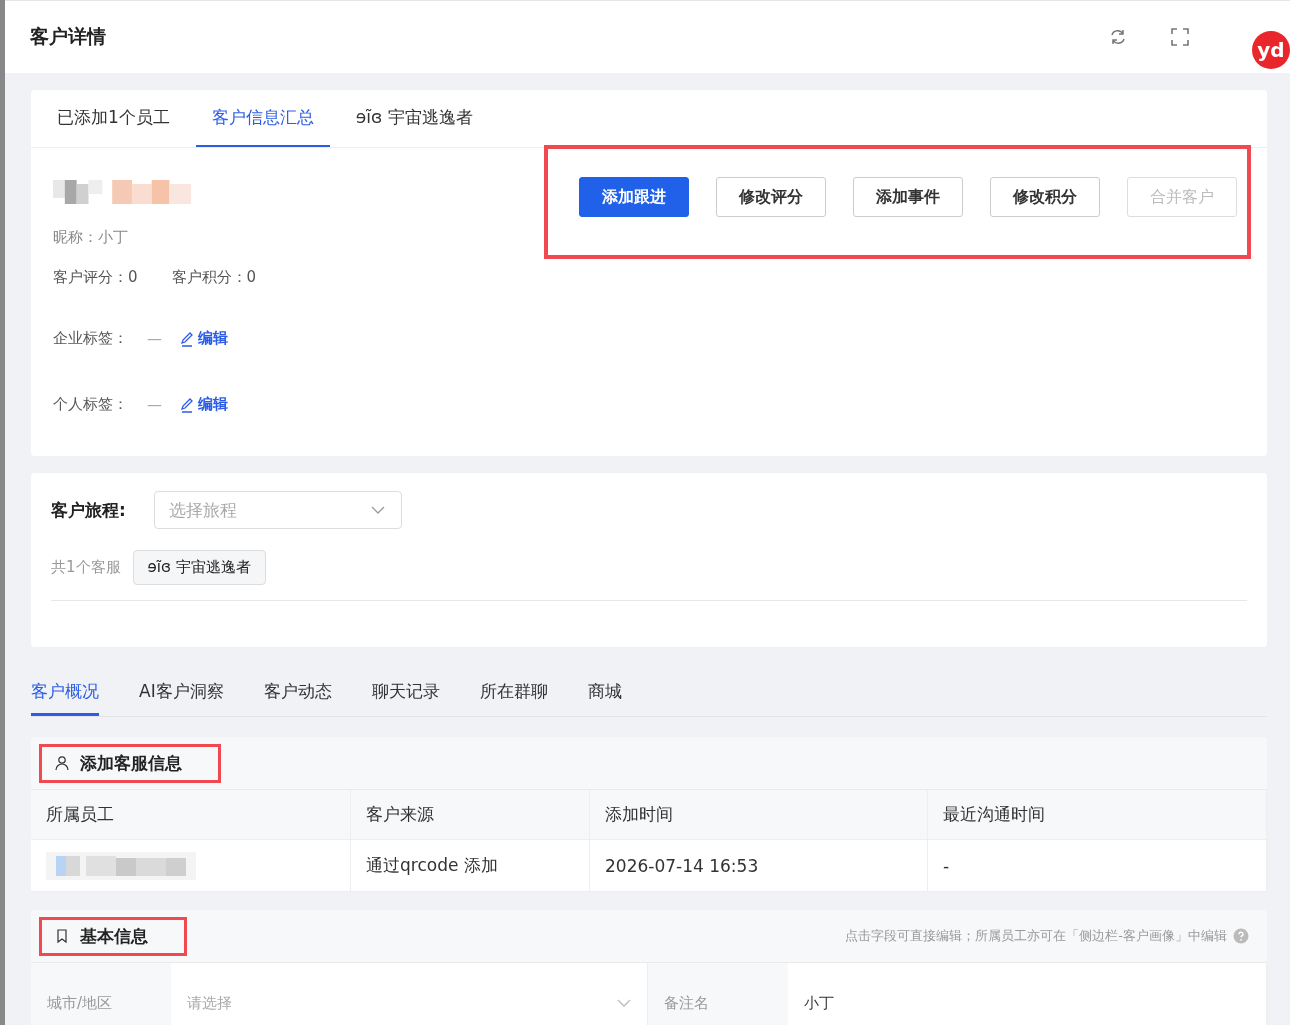  I want to click on table-cell: 2026-07-14 16:53, so click(759, 866).